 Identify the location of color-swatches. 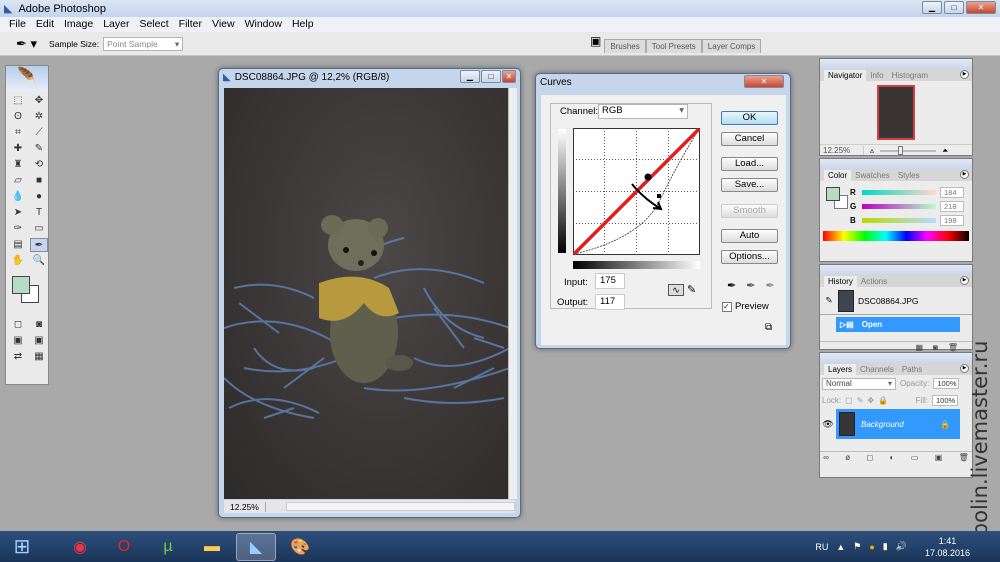
(27, 291).